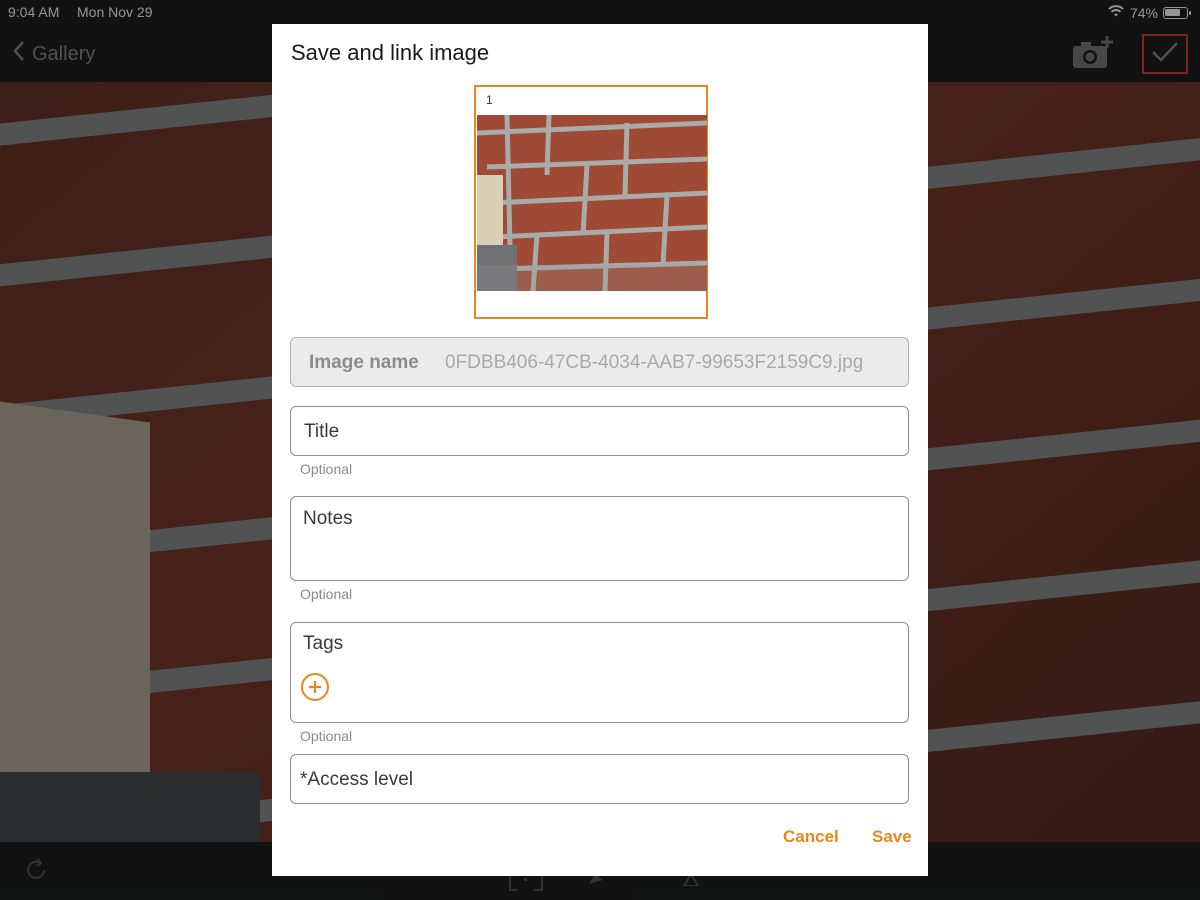 The image size is (1200, 900). Describe the element at coordinates (599, 672) in the screenshot. I see `tags-field: Tags` at that location.